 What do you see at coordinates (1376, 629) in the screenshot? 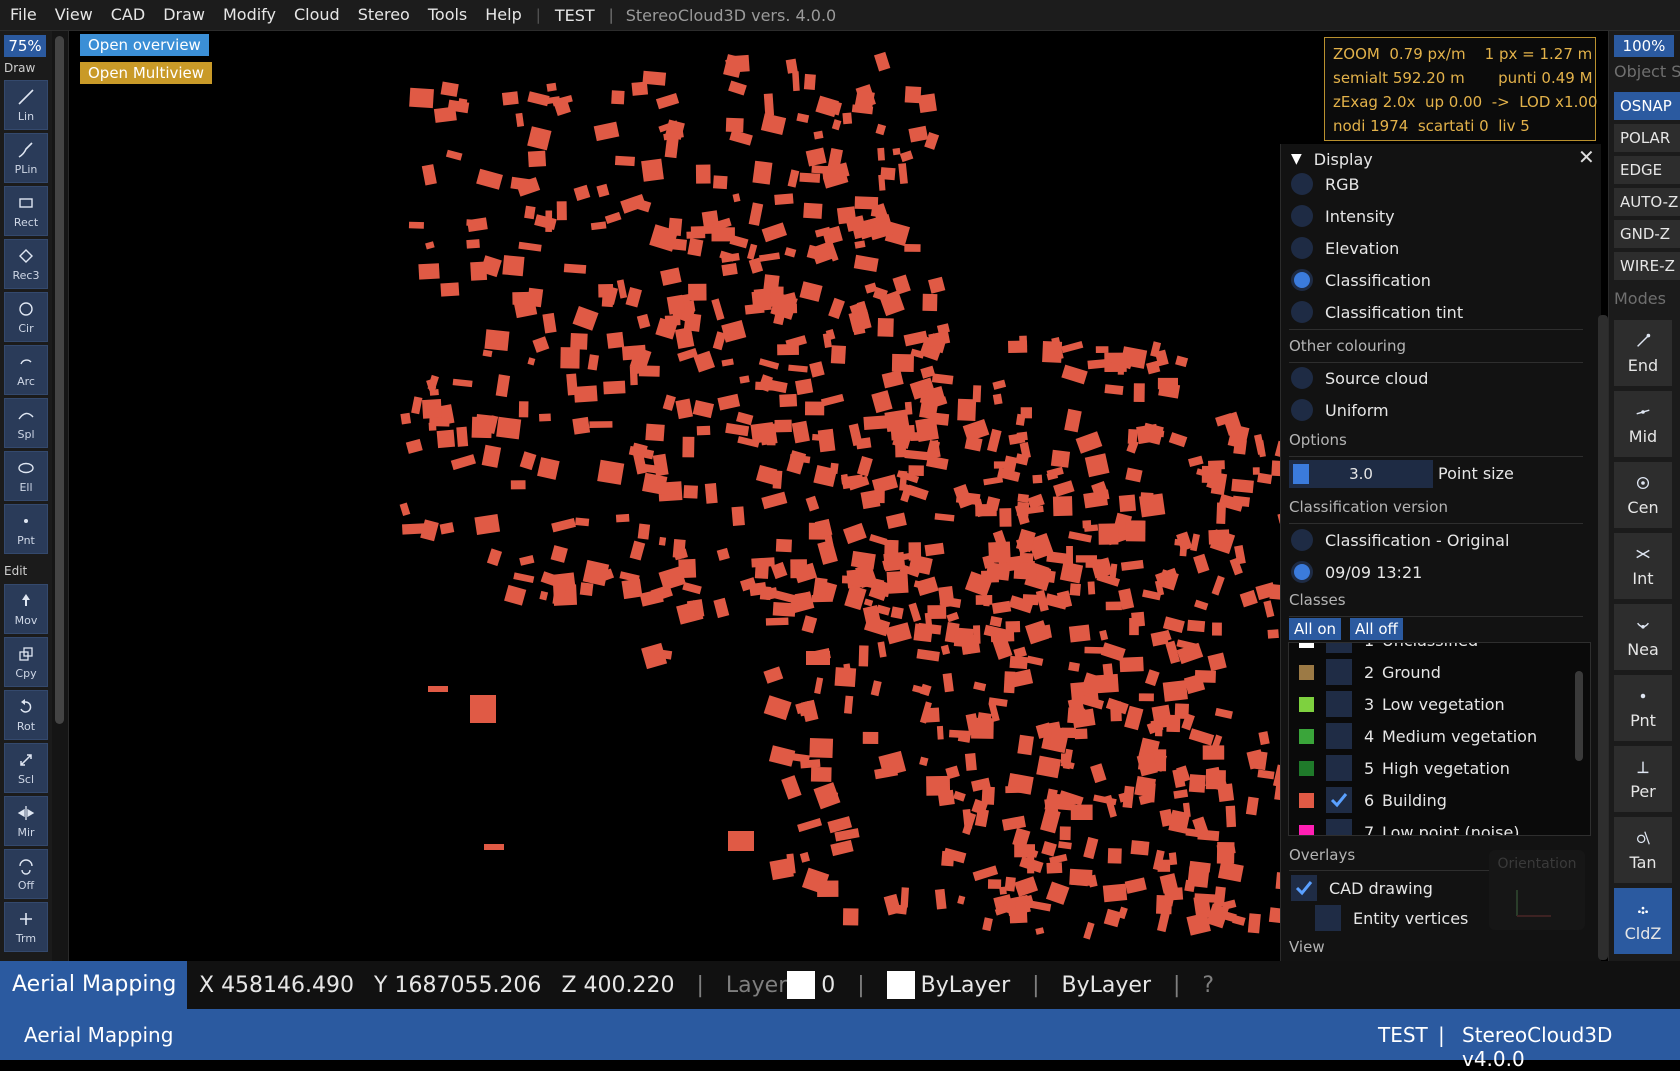
I see `all-off-button: All off` at bounding box center [1376, 629].